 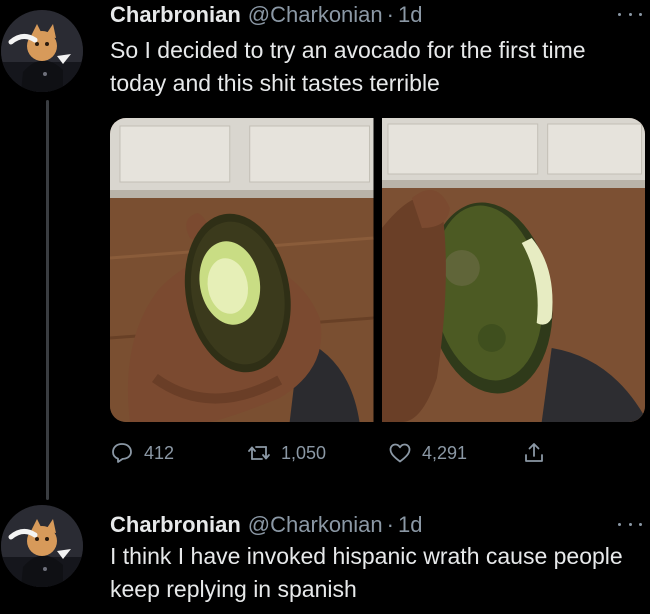 I want to click on heart-icon, so click(x=400, y=453).